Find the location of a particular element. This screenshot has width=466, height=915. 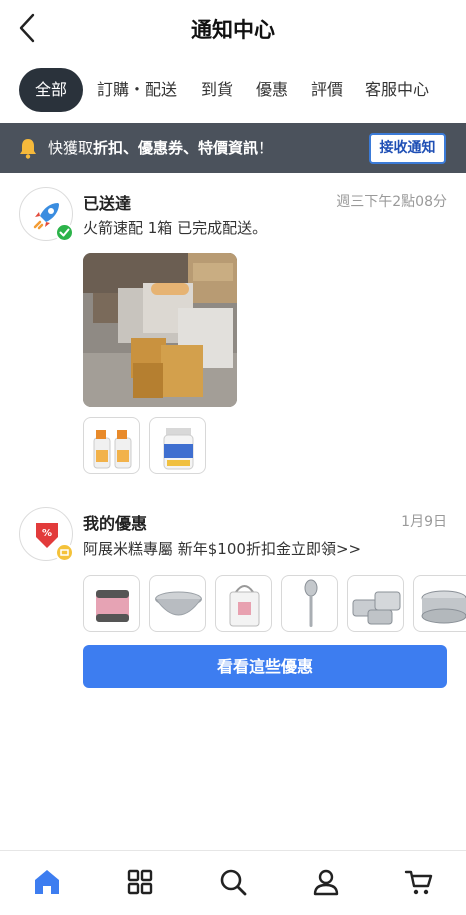

bell-icon is located at coordinates (28, 149).